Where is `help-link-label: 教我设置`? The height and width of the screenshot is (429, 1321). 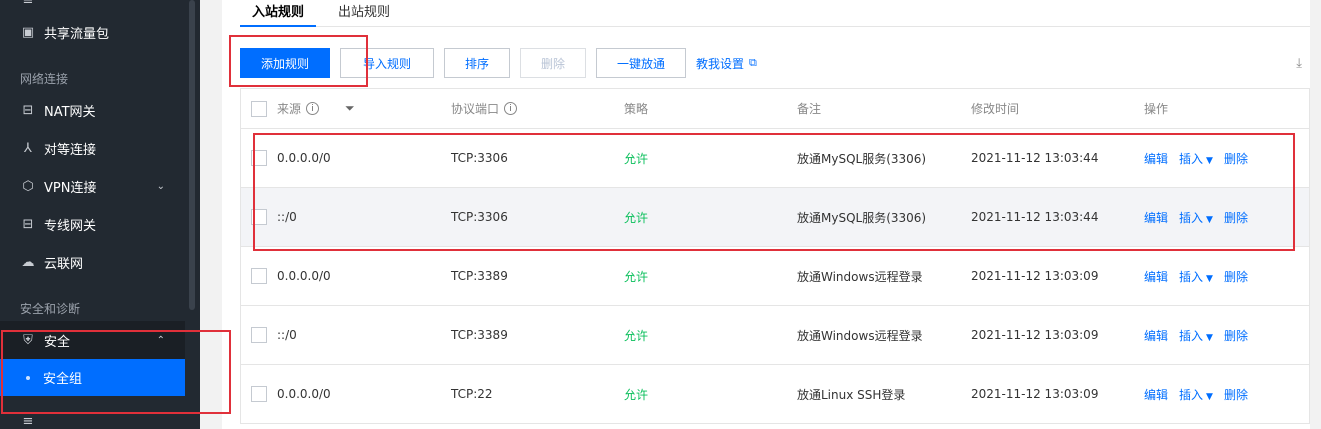 help-link-label: 教我设置 is located at coordinates (720, 63).